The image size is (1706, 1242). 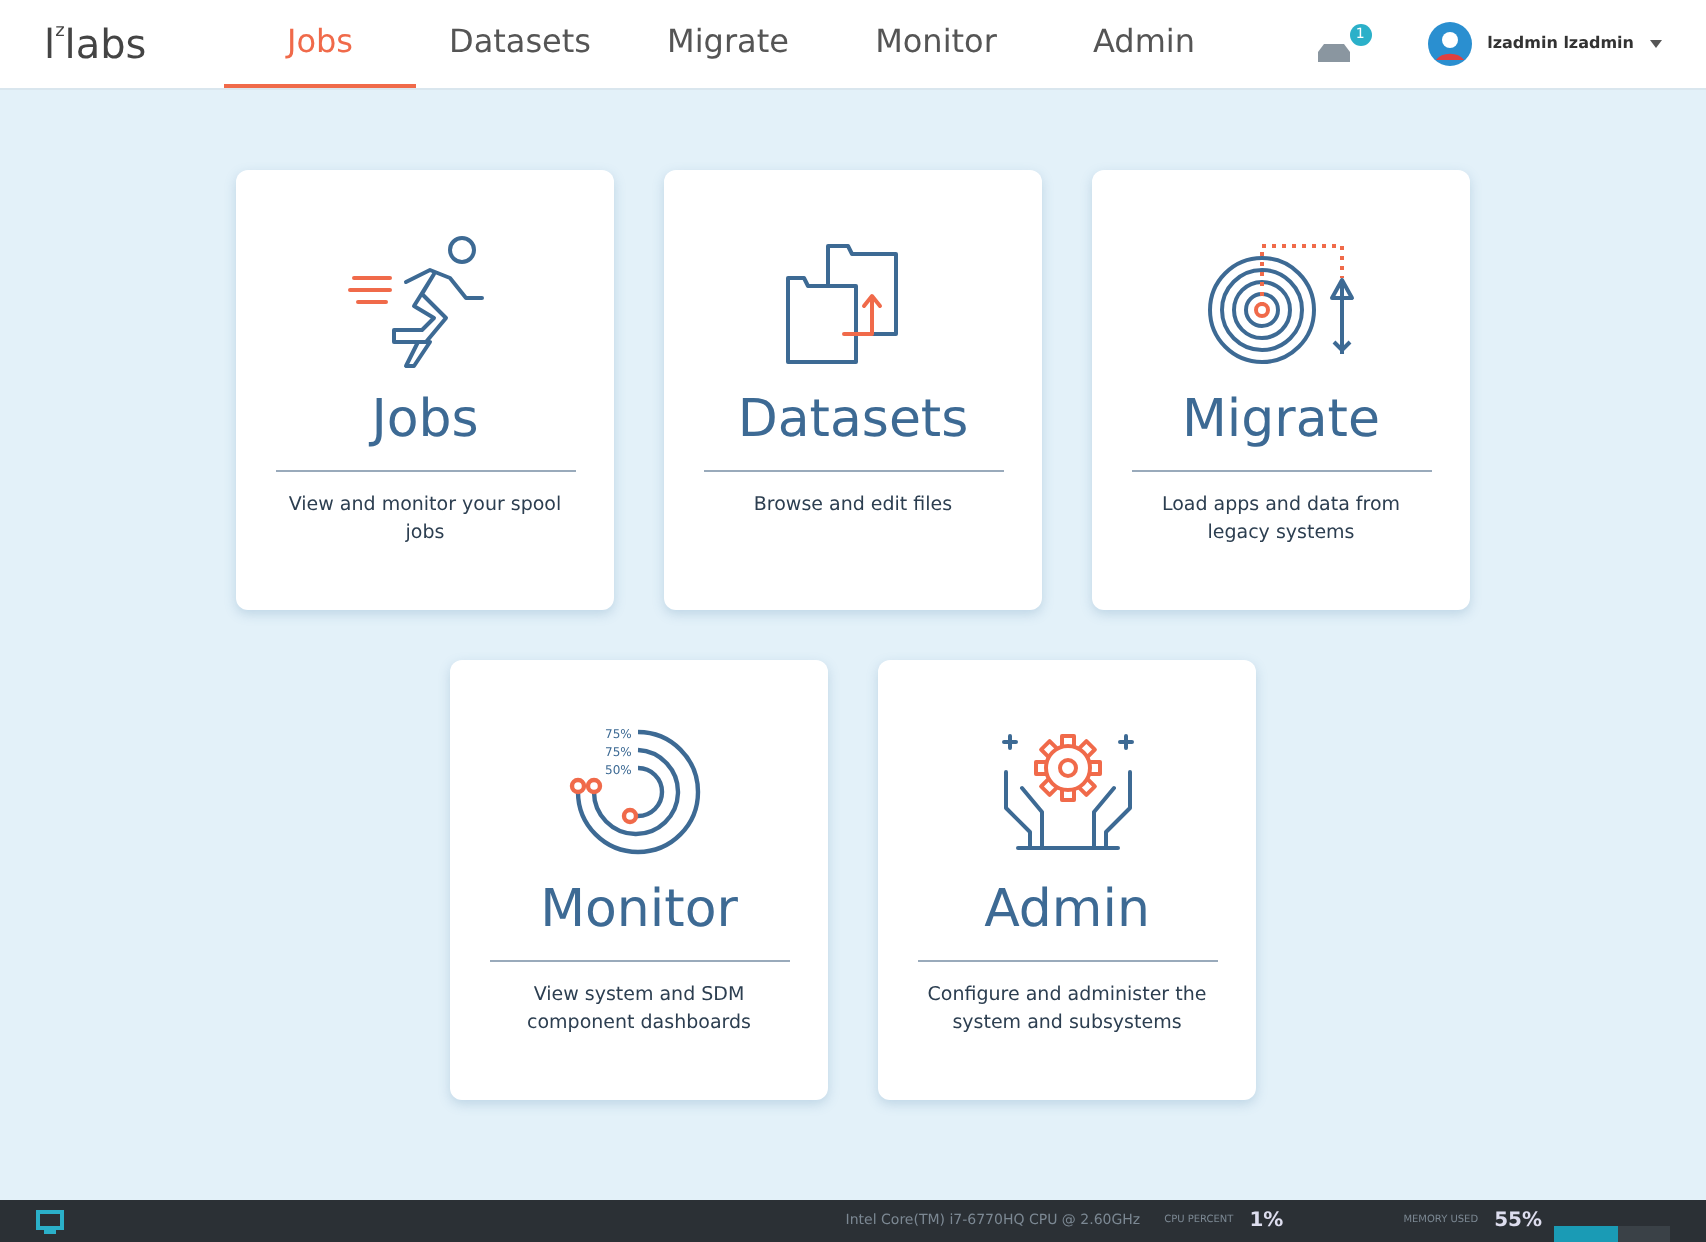 I want to click on card-description: View and monitor your spool jobs, so click(x=425, y=520).